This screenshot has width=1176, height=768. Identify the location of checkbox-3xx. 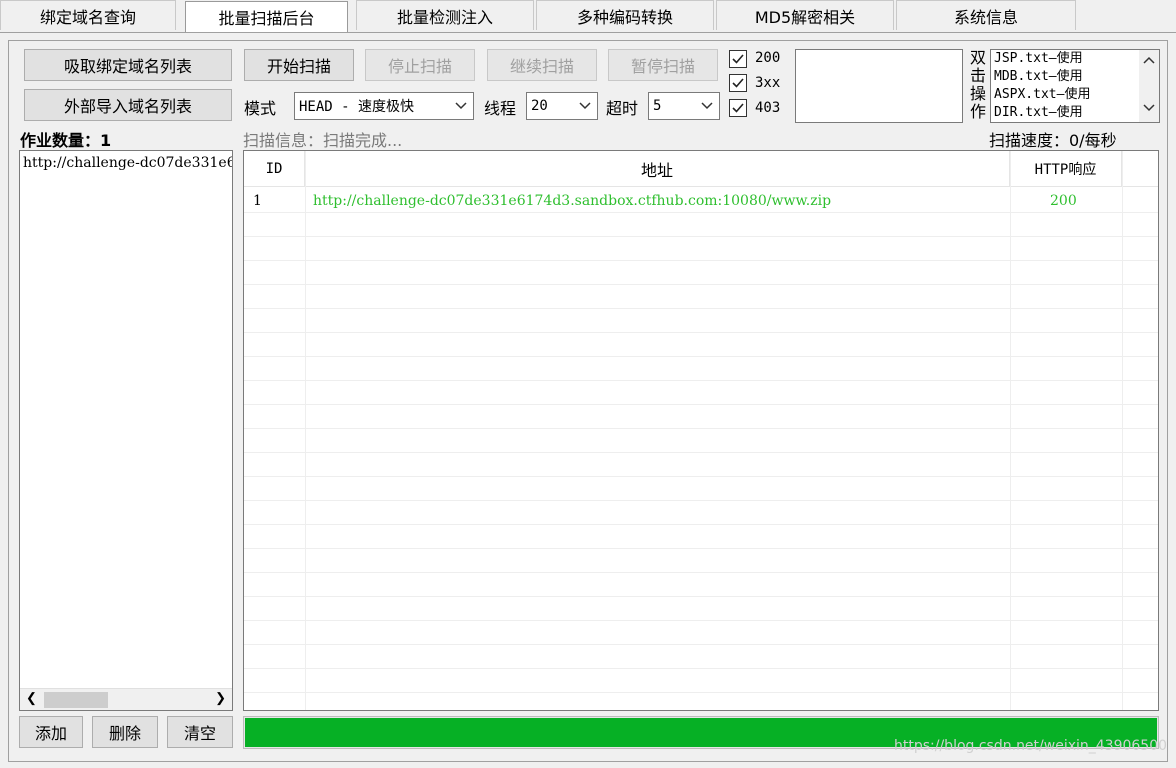
(738, 83).